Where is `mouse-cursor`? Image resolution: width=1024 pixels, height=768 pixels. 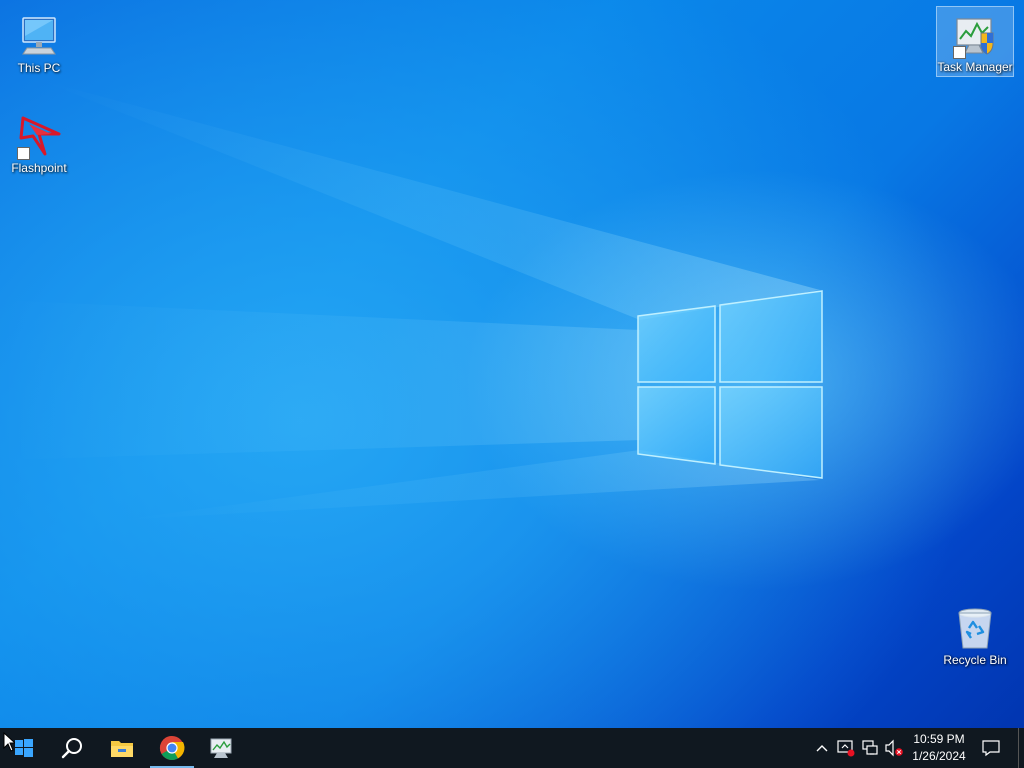
mouse-cursor is located at coordinates (9, 742).